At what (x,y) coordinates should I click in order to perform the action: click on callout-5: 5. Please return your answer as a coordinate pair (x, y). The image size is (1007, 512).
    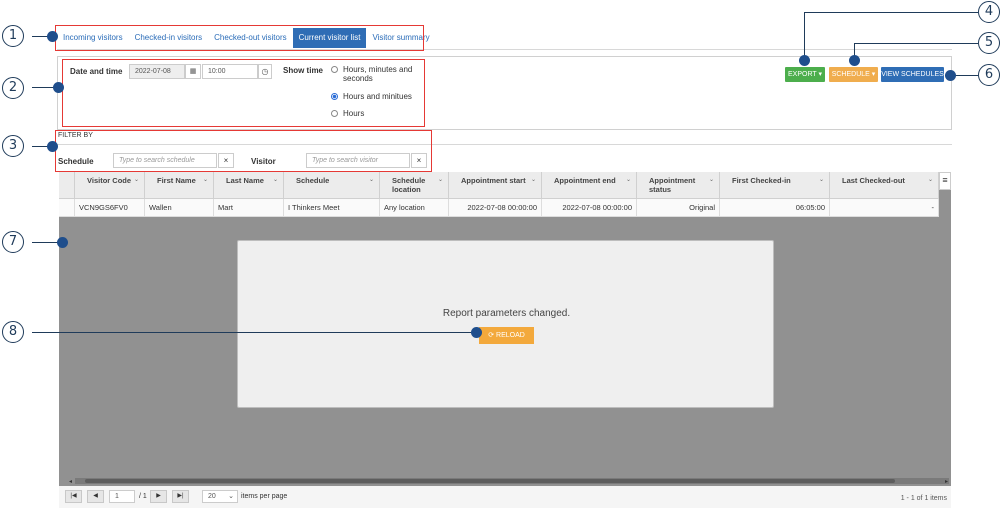
    Looking at the image, I should click on (989, 43).